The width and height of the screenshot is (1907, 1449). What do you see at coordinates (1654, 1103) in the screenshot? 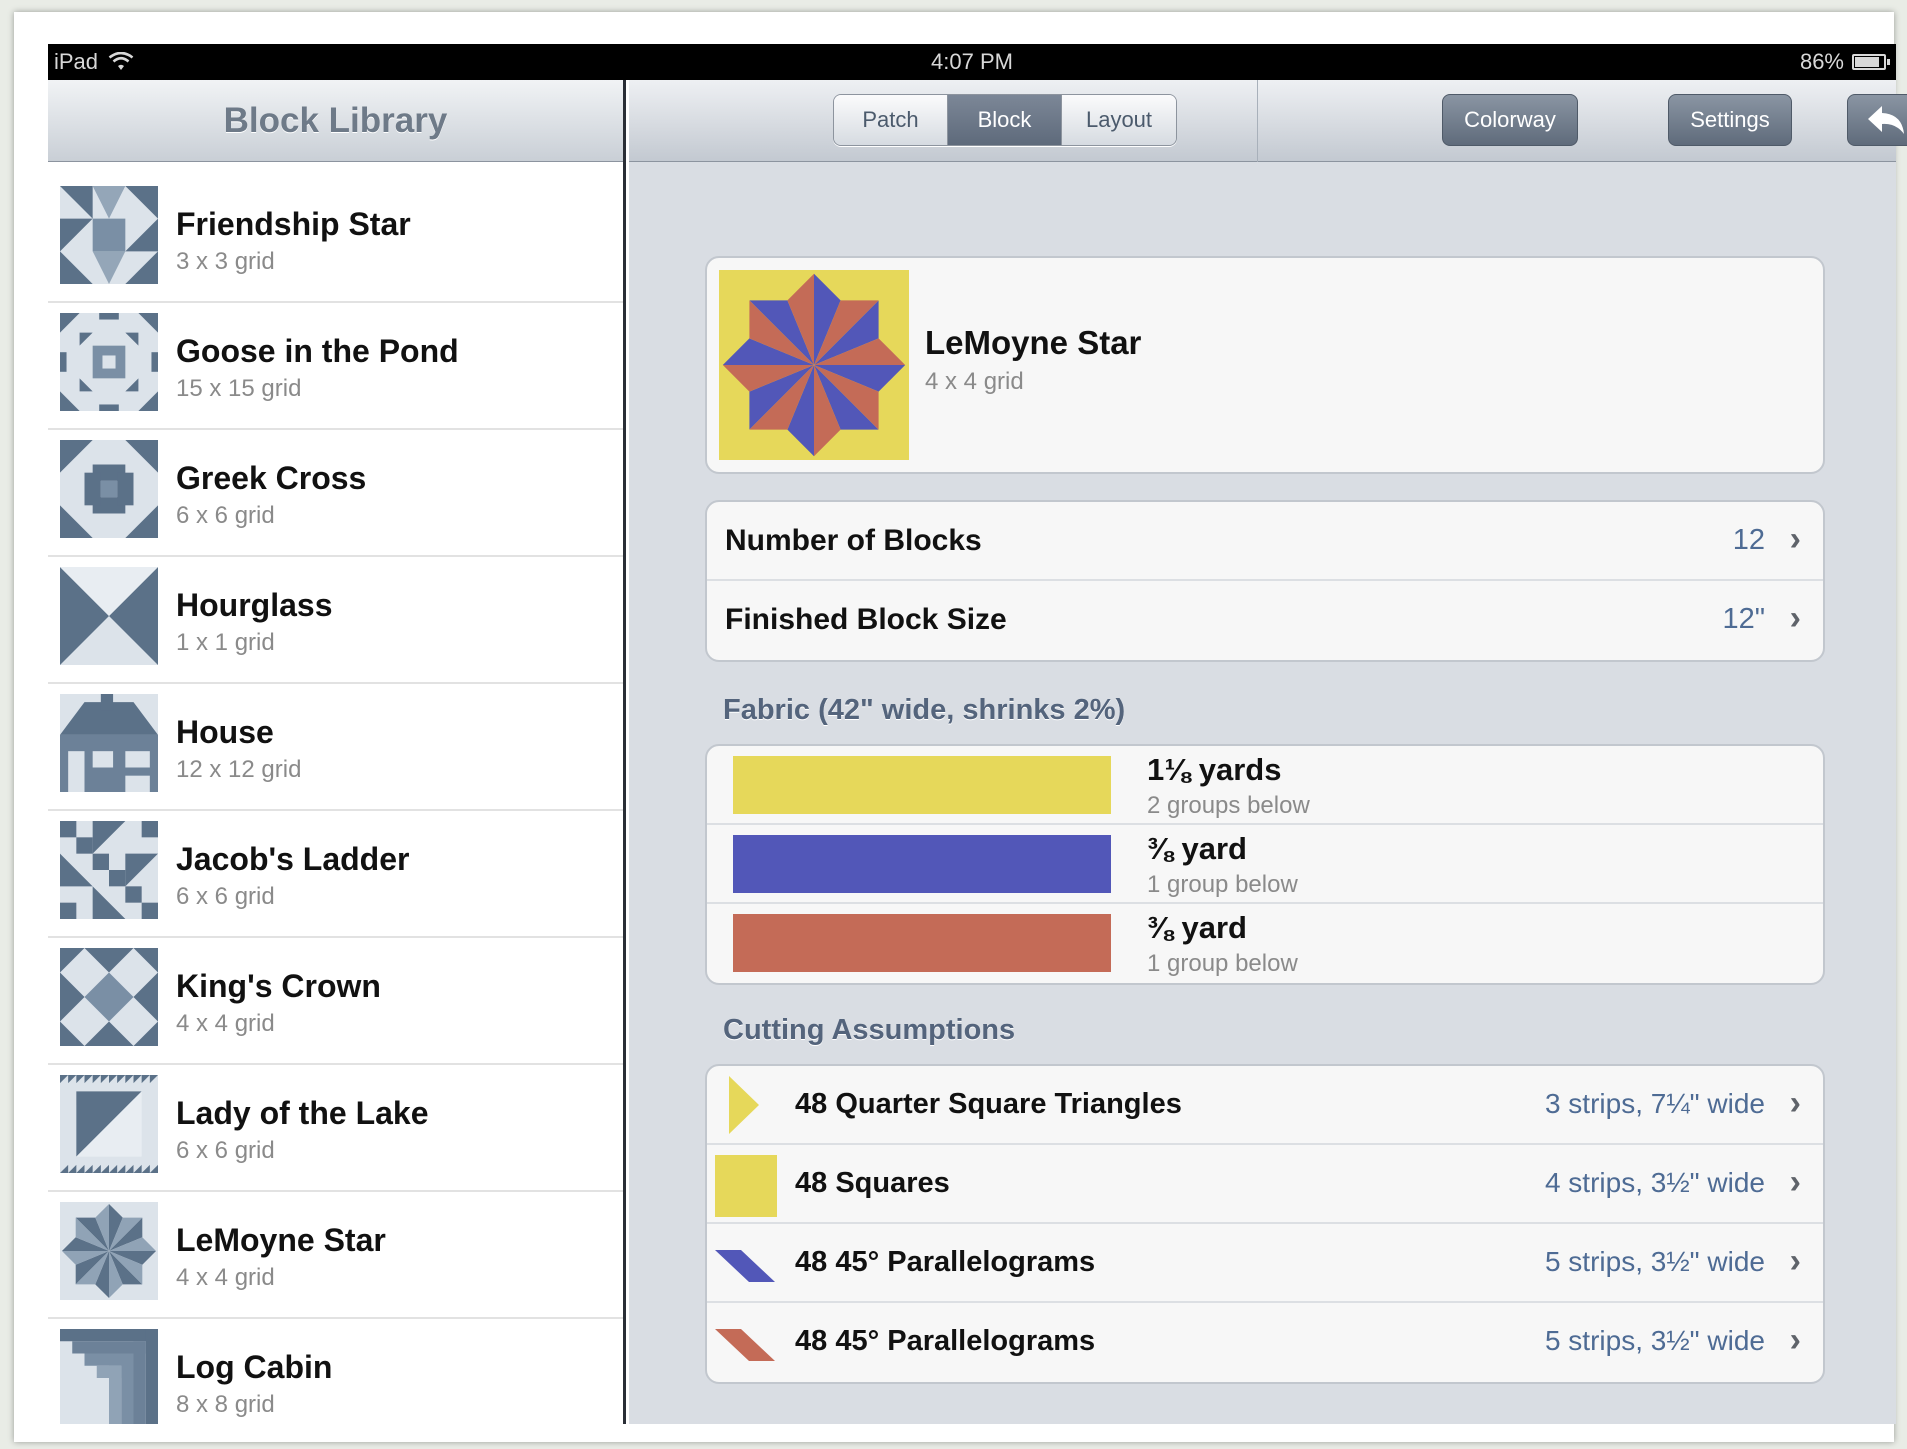
I see `cutting-value: 3 strips, 7¼" wide` at bounding box center [1654, 1103].